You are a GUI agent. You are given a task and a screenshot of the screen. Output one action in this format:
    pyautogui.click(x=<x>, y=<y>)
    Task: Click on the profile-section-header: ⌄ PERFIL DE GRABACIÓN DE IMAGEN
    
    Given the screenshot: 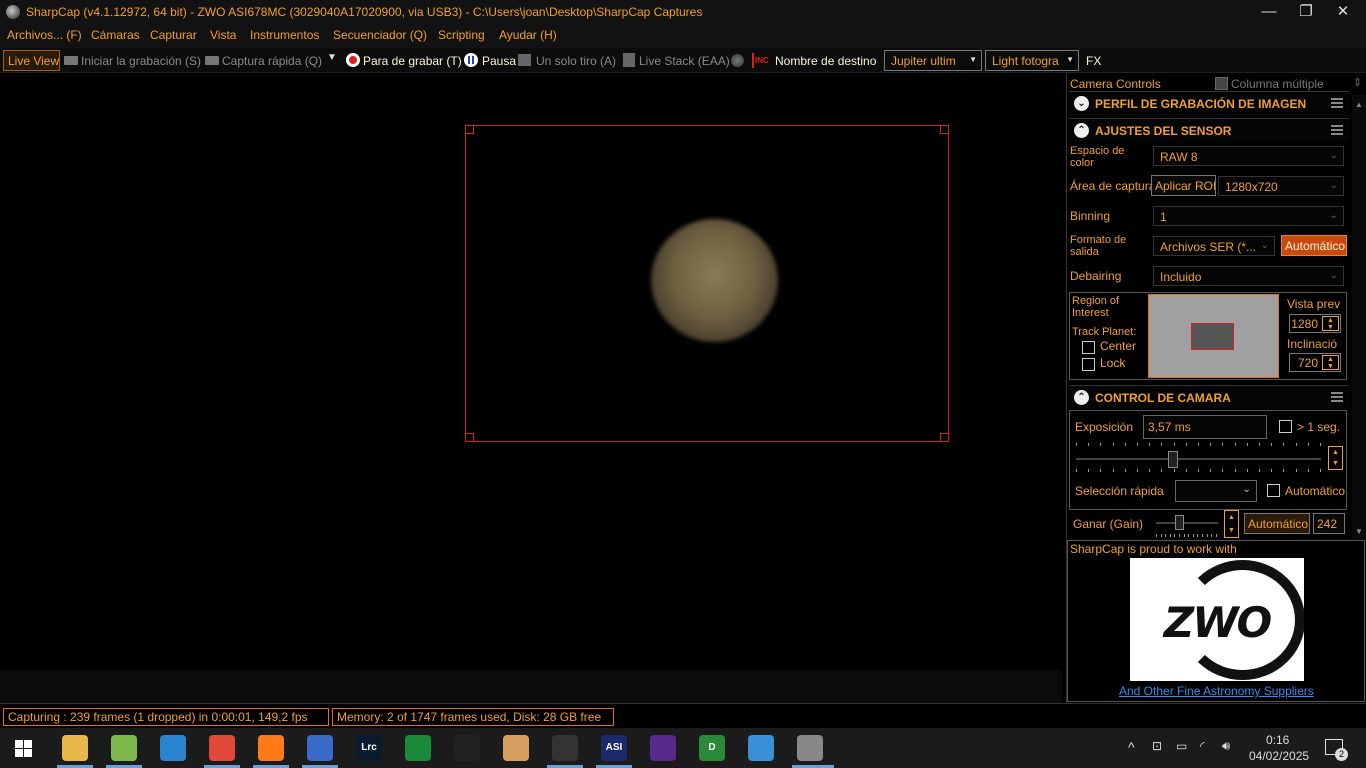 What is the action you would take?
    pyautogui.click(x=1209, y=103)
    